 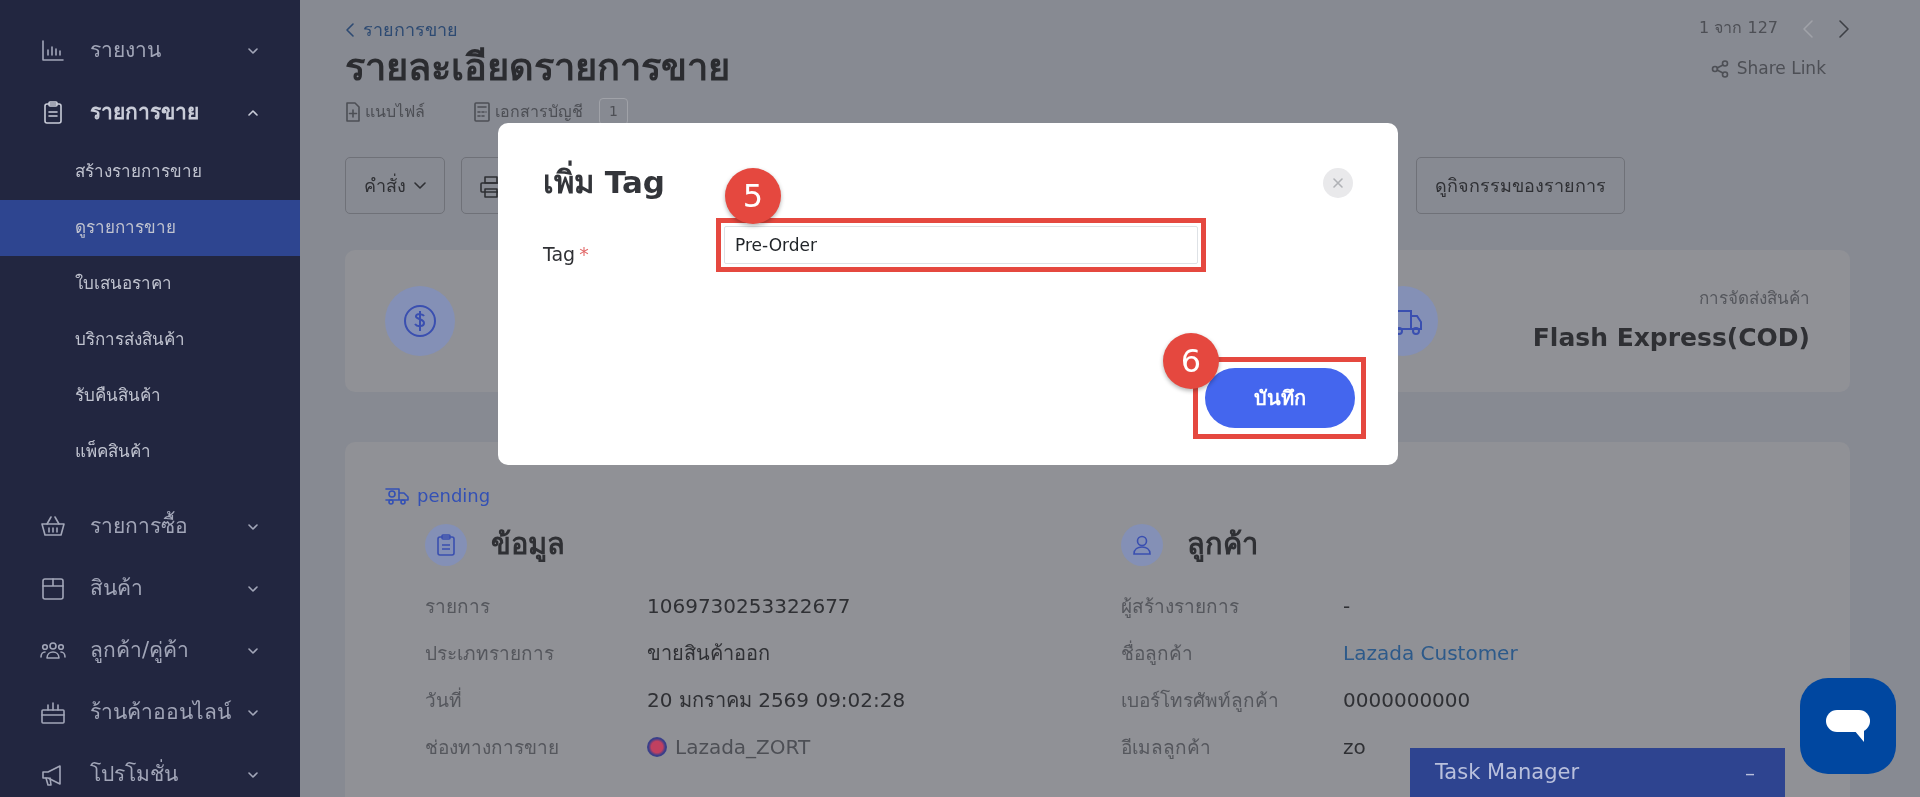 I want to click on field-label: ชื่อลูกค้า, so click(x=1158, y=653).